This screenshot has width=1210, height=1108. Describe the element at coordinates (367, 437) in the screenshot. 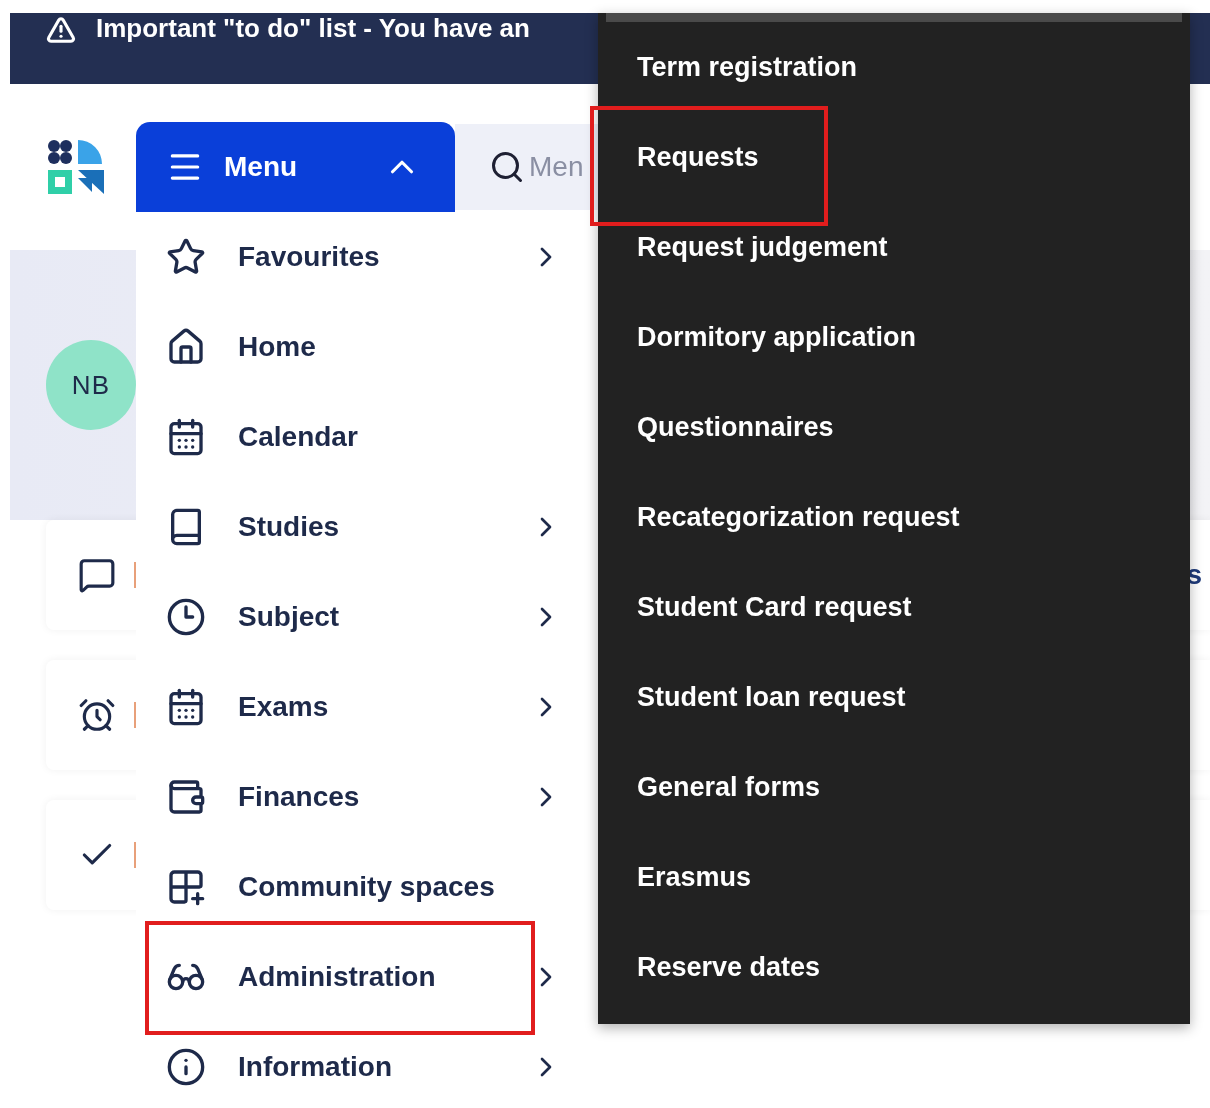

I see `menu-item: Calendar` at that location.